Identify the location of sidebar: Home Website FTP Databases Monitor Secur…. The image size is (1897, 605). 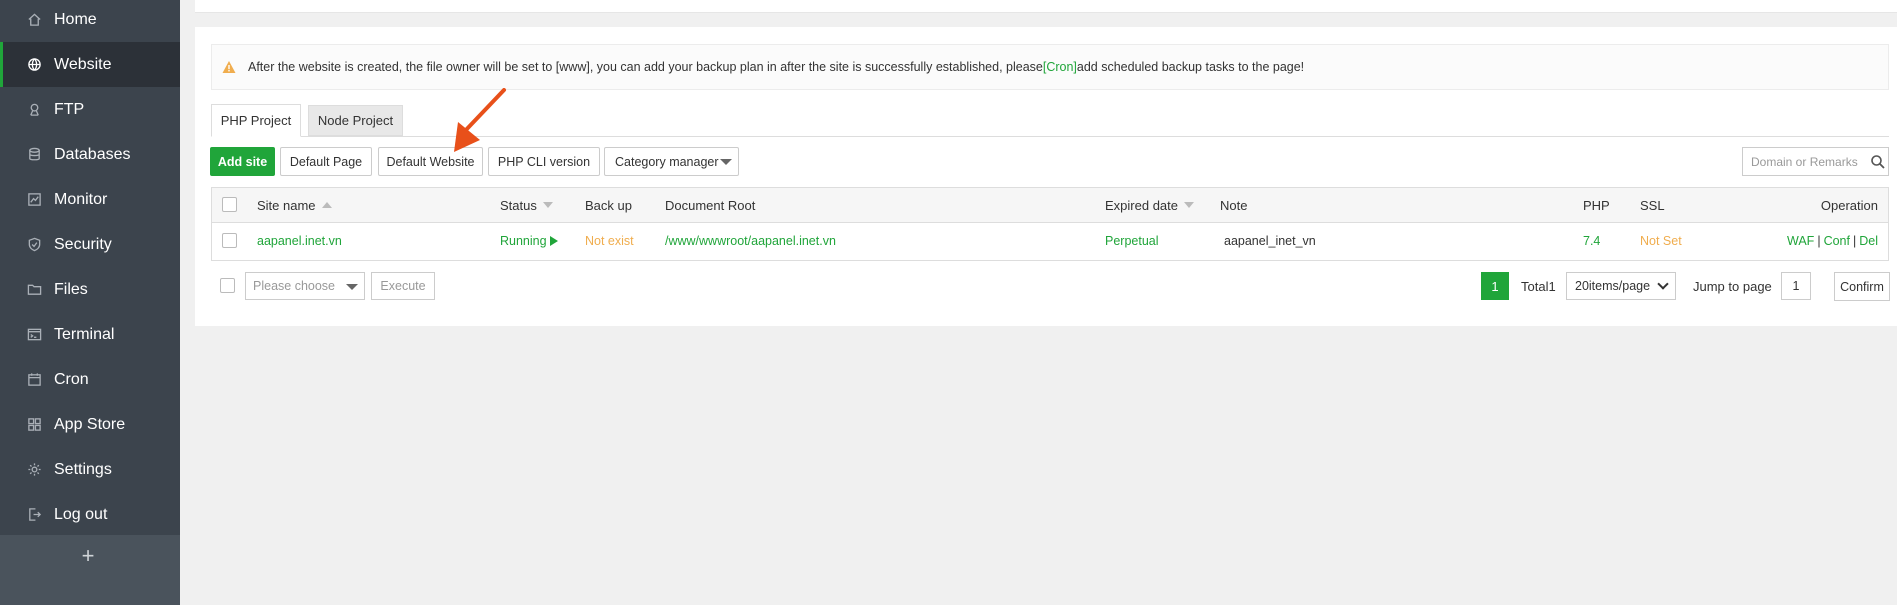
(90, 302).